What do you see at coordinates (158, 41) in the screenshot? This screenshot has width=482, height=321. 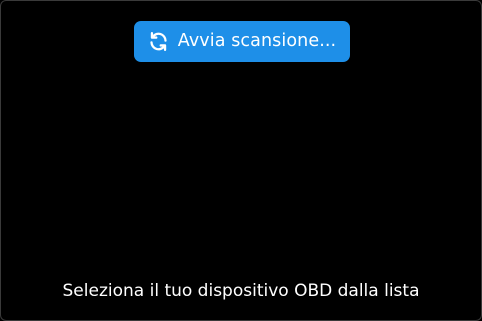 I see `refresh-icon` at bounding box center [158, 41].